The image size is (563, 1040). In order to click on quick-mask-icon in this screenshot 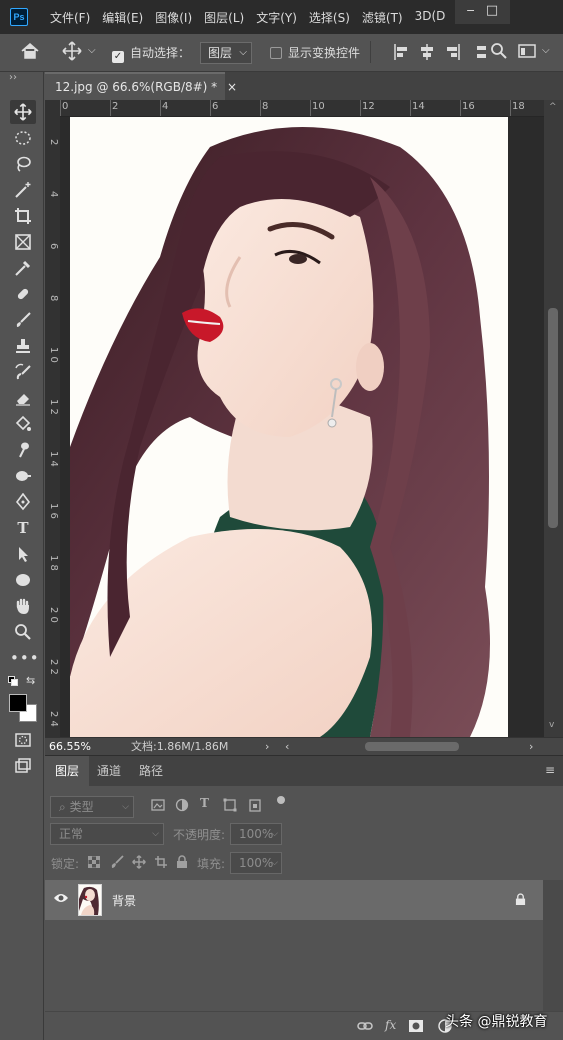, I will do `click(23, 740)`.